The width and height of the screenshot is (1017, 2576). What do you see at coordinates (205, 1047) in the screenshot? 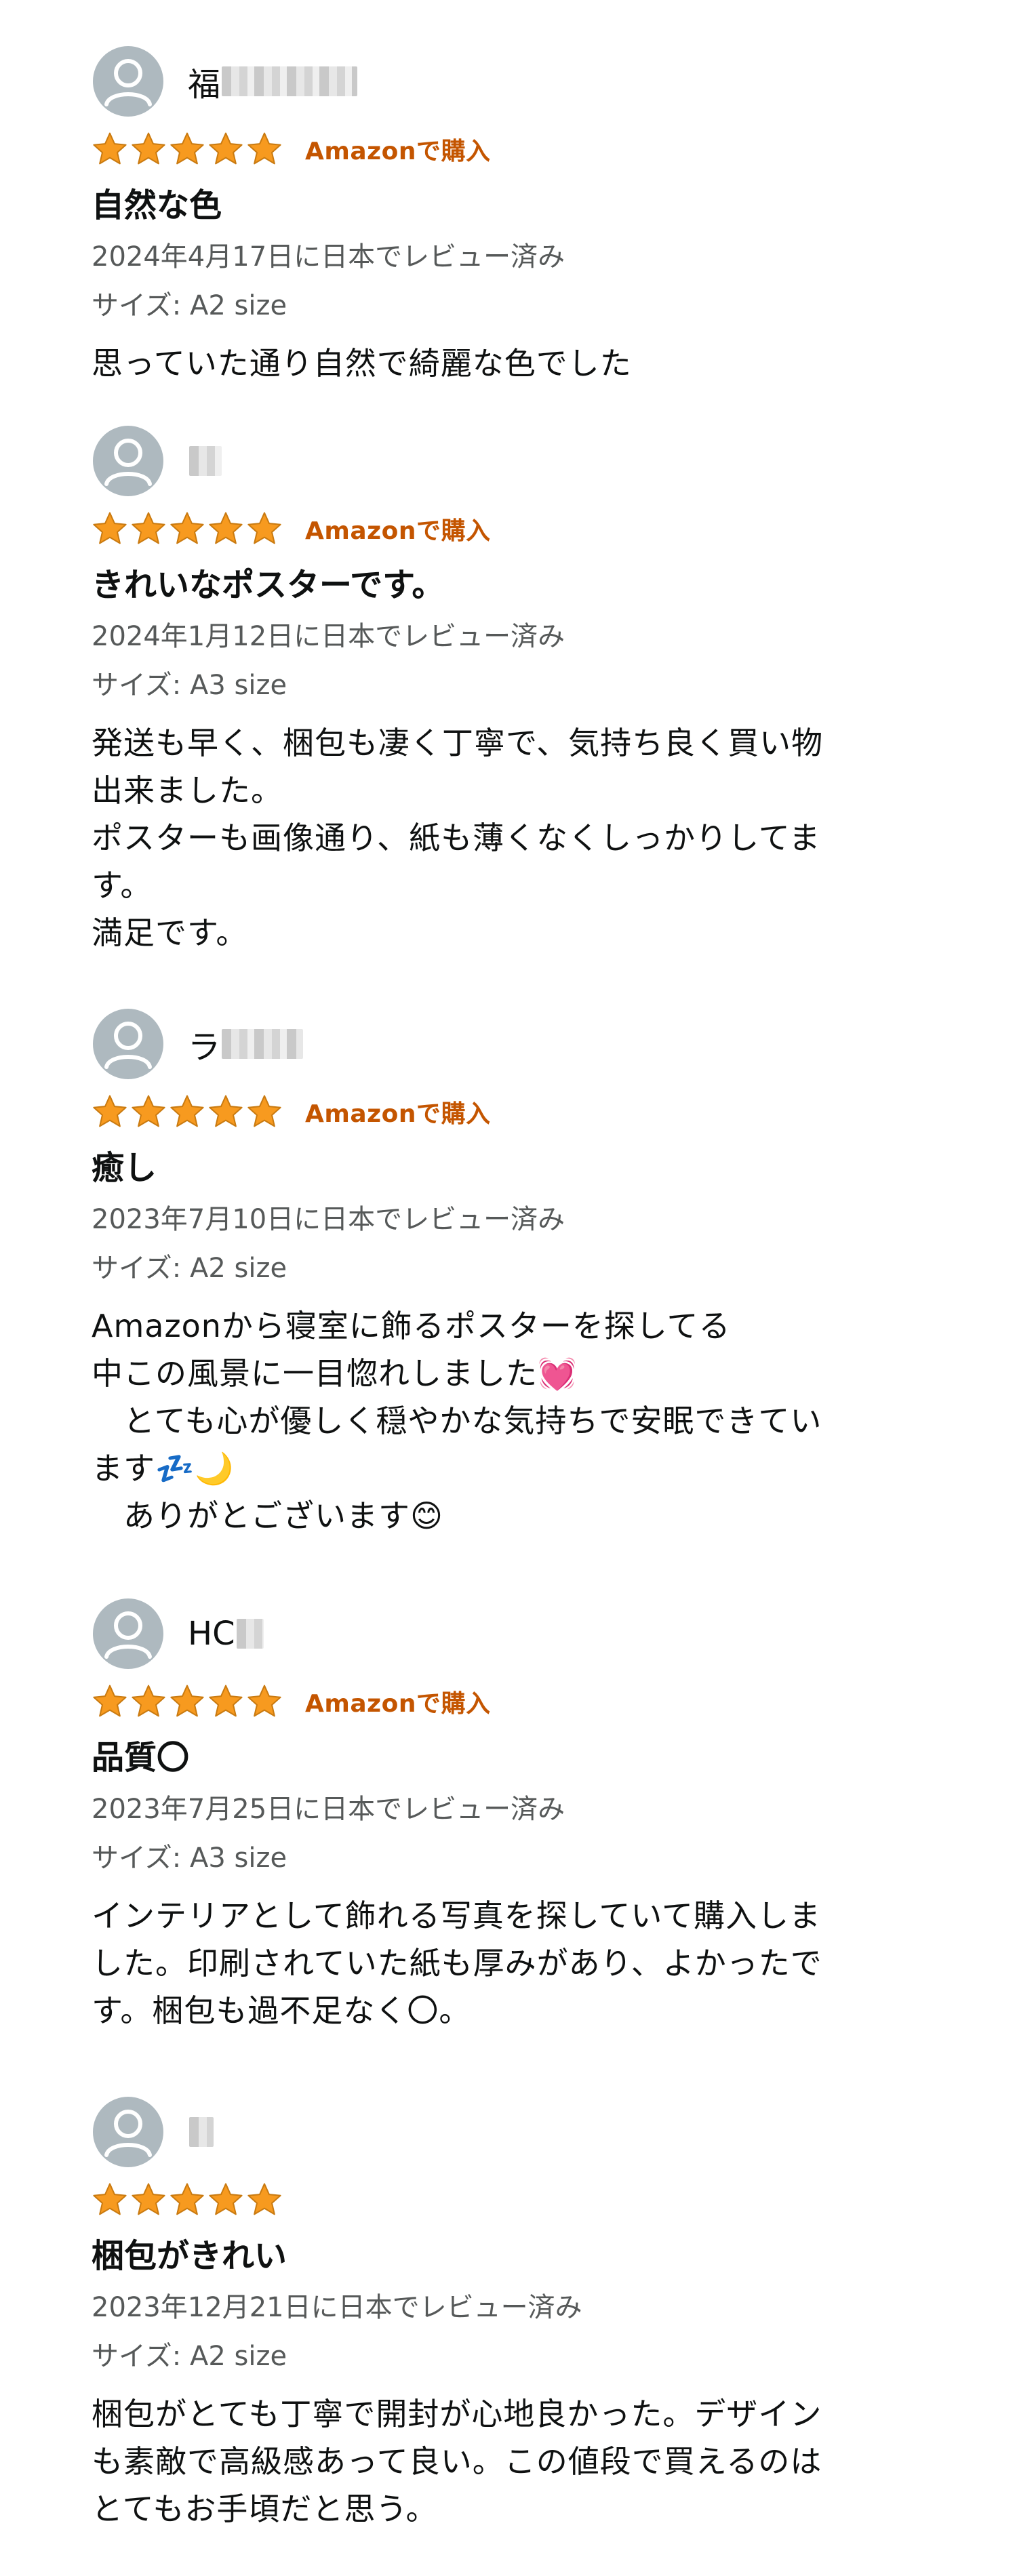
I see `reviewer-name-text: ラ` at bounding box center [205, 1047].